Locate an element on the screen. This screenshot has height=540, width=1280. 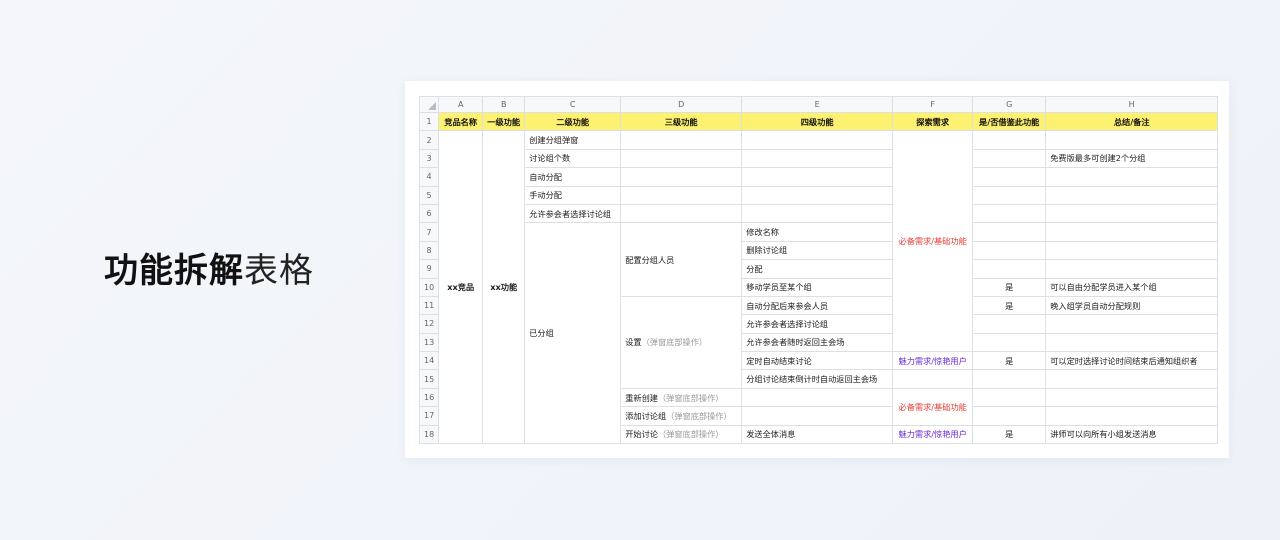
note-cell: 可以定时选择讨论时间结束后通知组织者 is located at coordinates (1132, 361).